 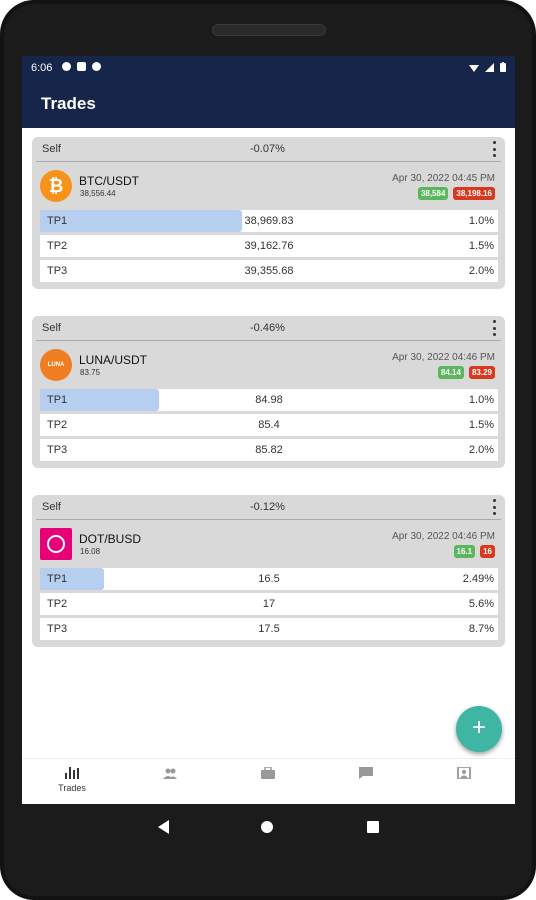 What do you see at coordinates (110, 539) in the screenshot?
I see `pair-name: DOT/BUSD` at bounding box center [110, 539].